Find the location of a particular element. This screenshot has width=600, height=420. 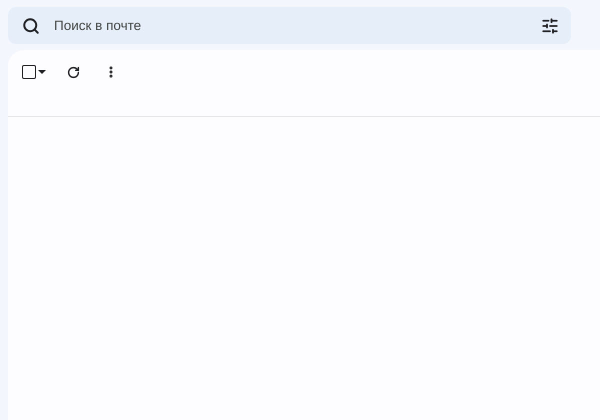

filter-icon is located at coordinates (550, 25).